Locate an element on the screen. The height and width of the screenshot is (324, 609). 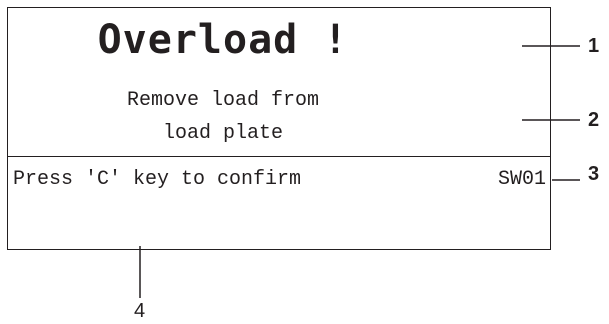
callout-label-1: 1 is located at coordinates (594, 46).